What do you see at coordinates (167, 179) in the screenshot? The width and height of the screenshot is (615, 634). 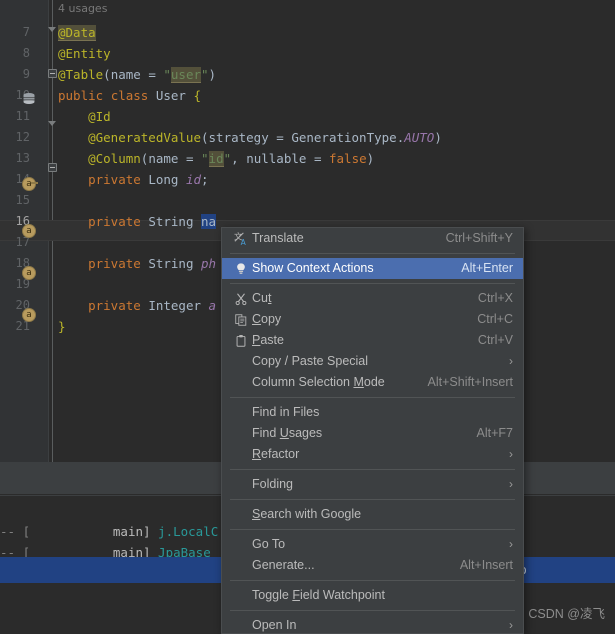 I see `code-token: Long` at bounding box center [167, 179].